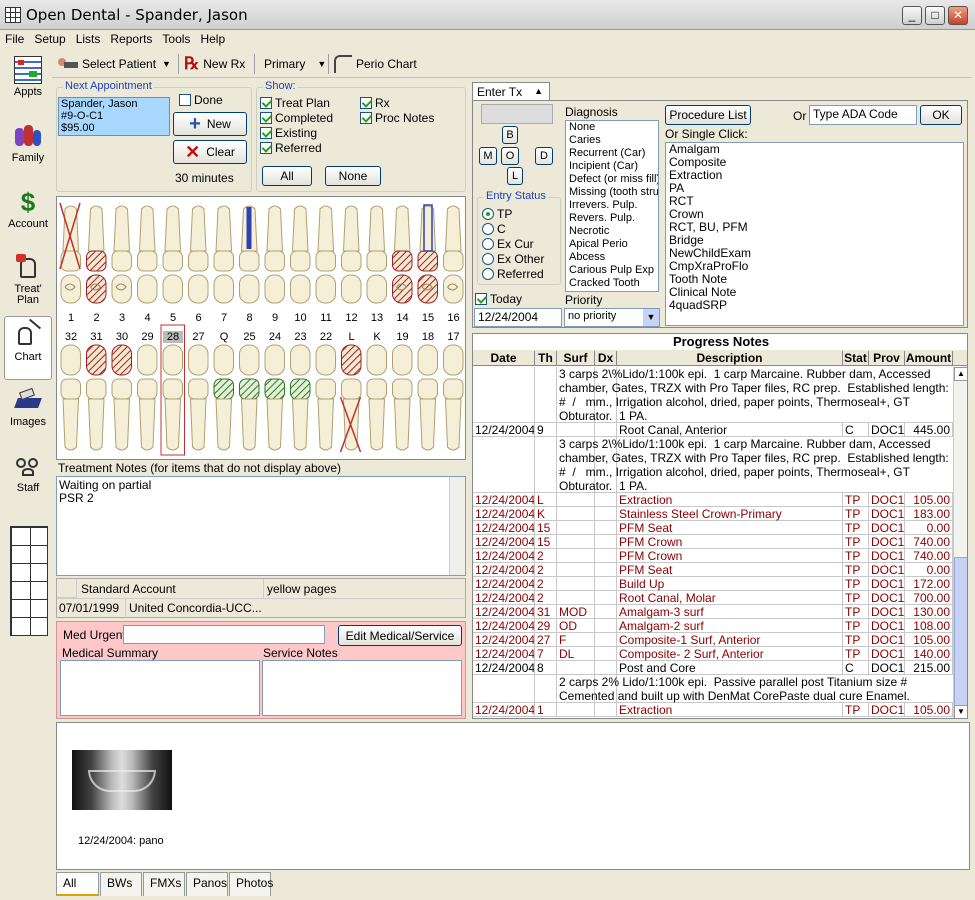 The image size is (975, 900). What do you see at coordinates (122, 337) in the screenshot?
I see `lower-tooth-number: 30` at bounding box center [122, 337].